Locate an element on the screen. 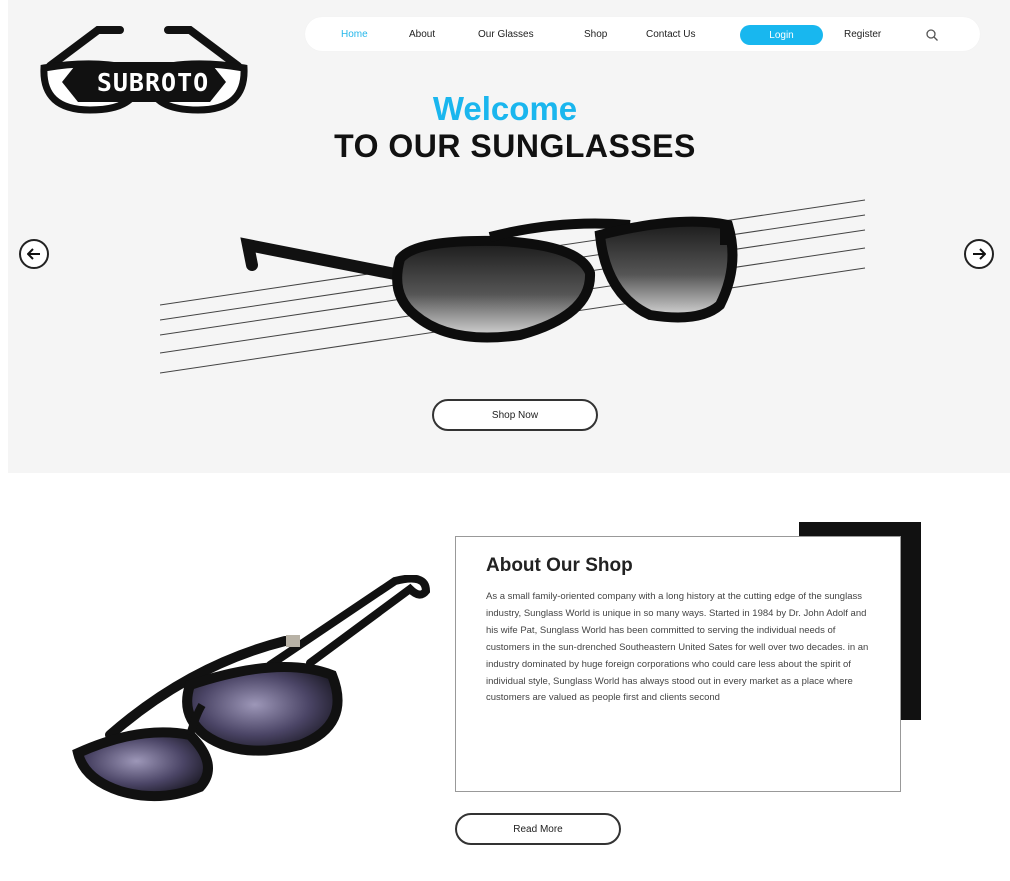  nav-register: Register is located at coordinates (862, 34).